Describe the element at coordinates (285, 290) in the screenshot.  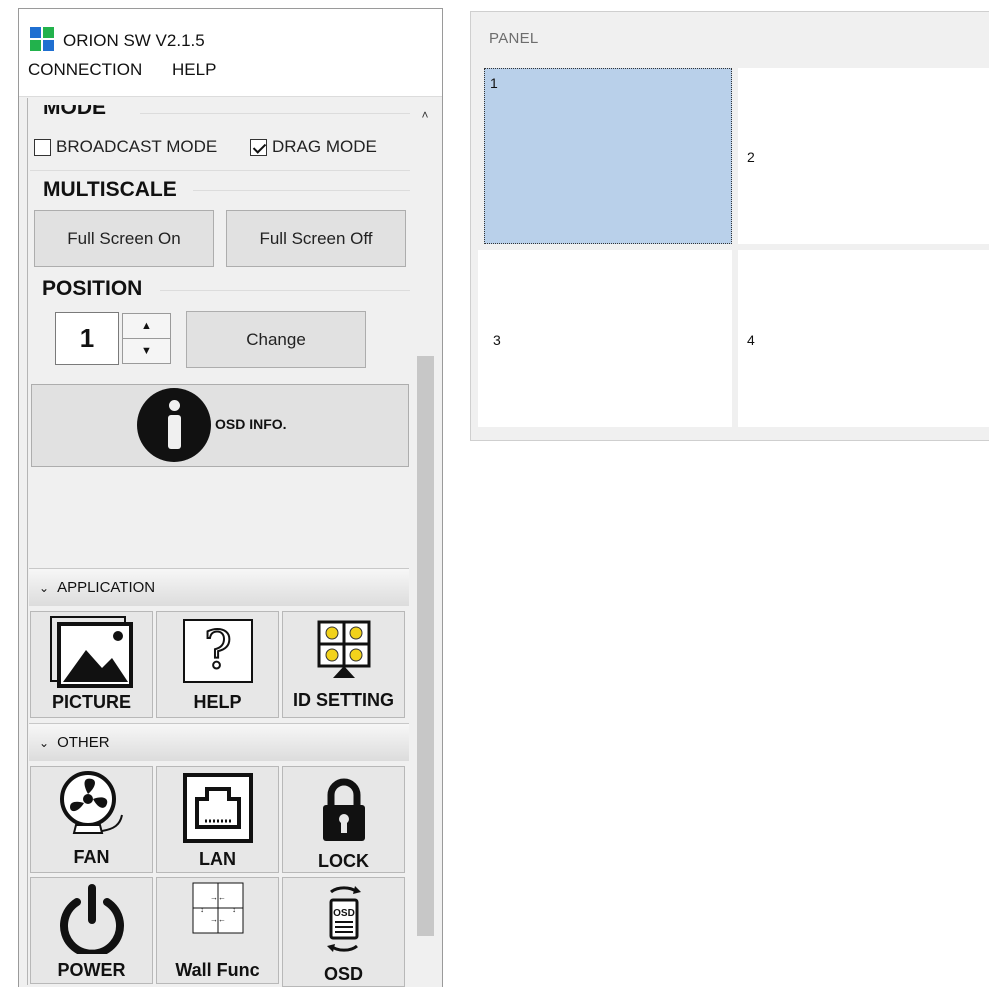
I see `position-divider` at that location.